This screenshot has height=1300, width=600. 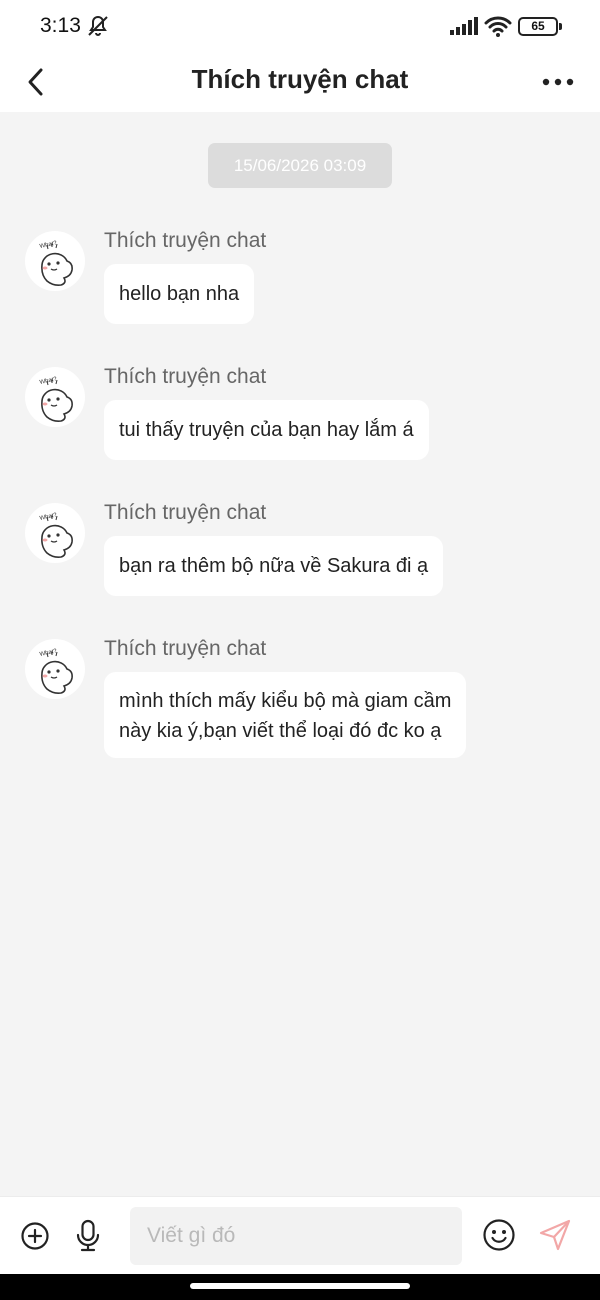 I want to click on message-text-line: tui thấy truyện của bạn hay lắm á, so click(x=266, y=430).